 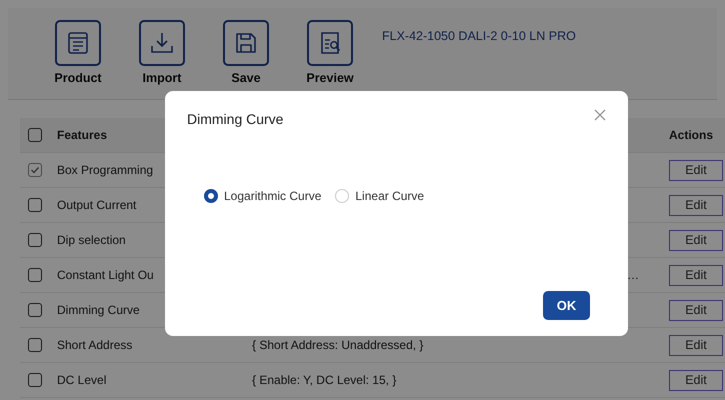 I want to click on checkmark-icon, so click(x=35, y=170).